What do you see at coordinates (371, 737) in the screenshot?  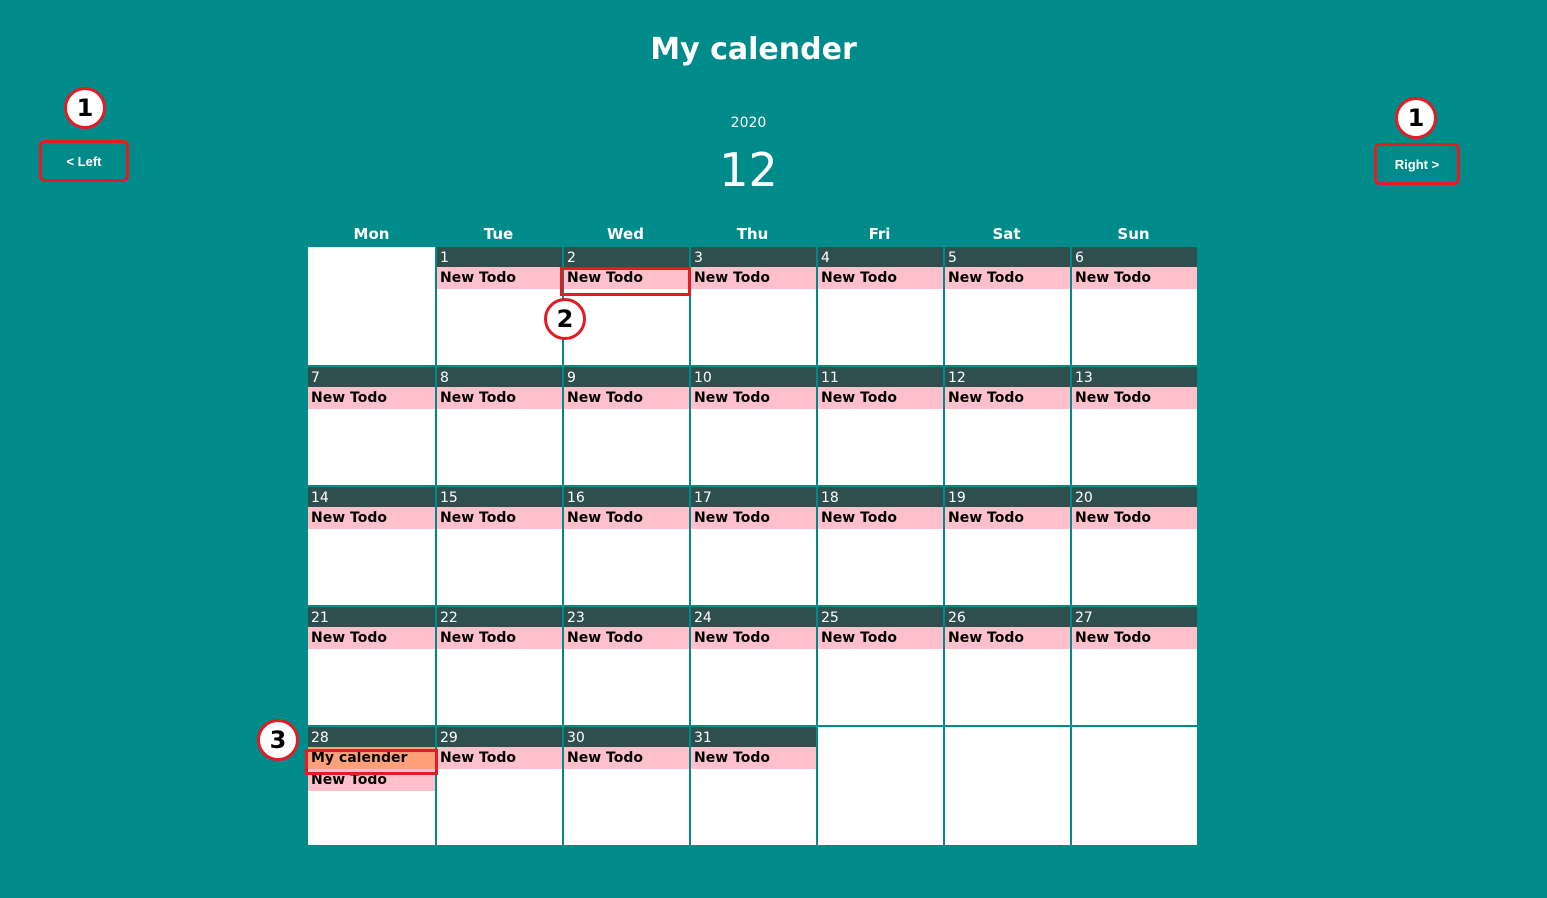 I see `day-number: 28` at bounding box center [371, 737].